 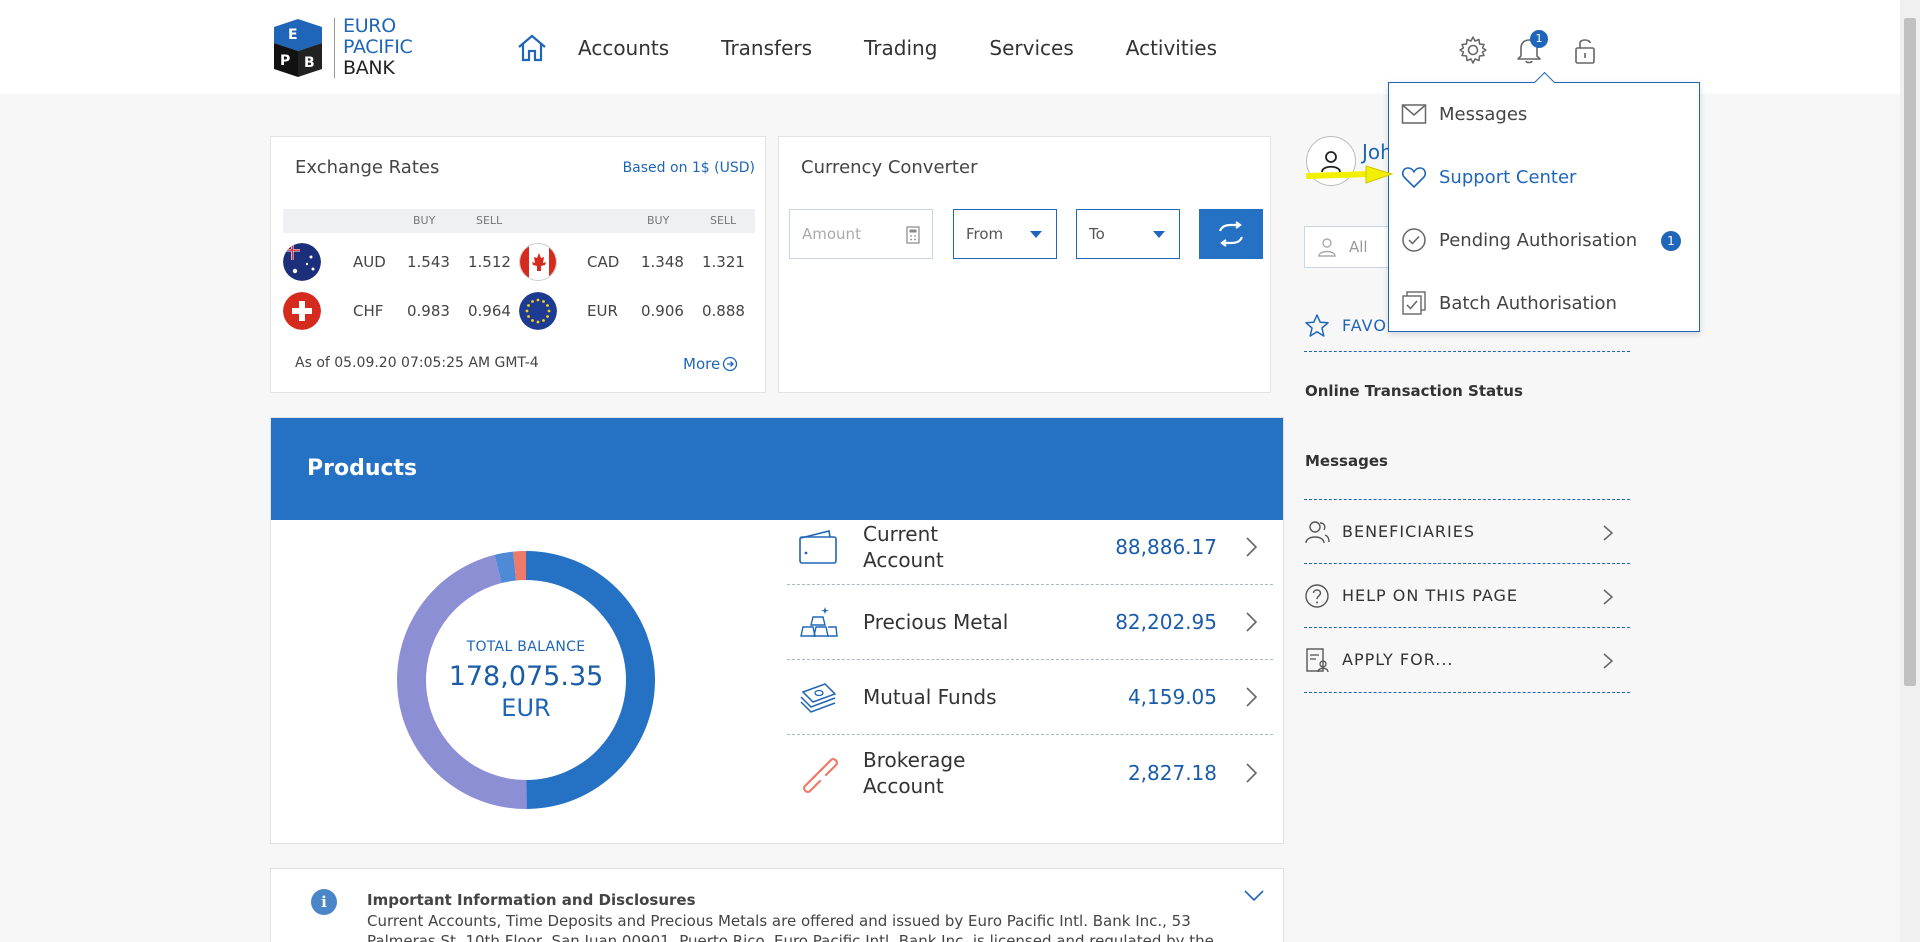 What do you see at coordinates (369, 68) in the screenshot?
I see `bank-name-line3: BANK` at bounding box center [369, 68].